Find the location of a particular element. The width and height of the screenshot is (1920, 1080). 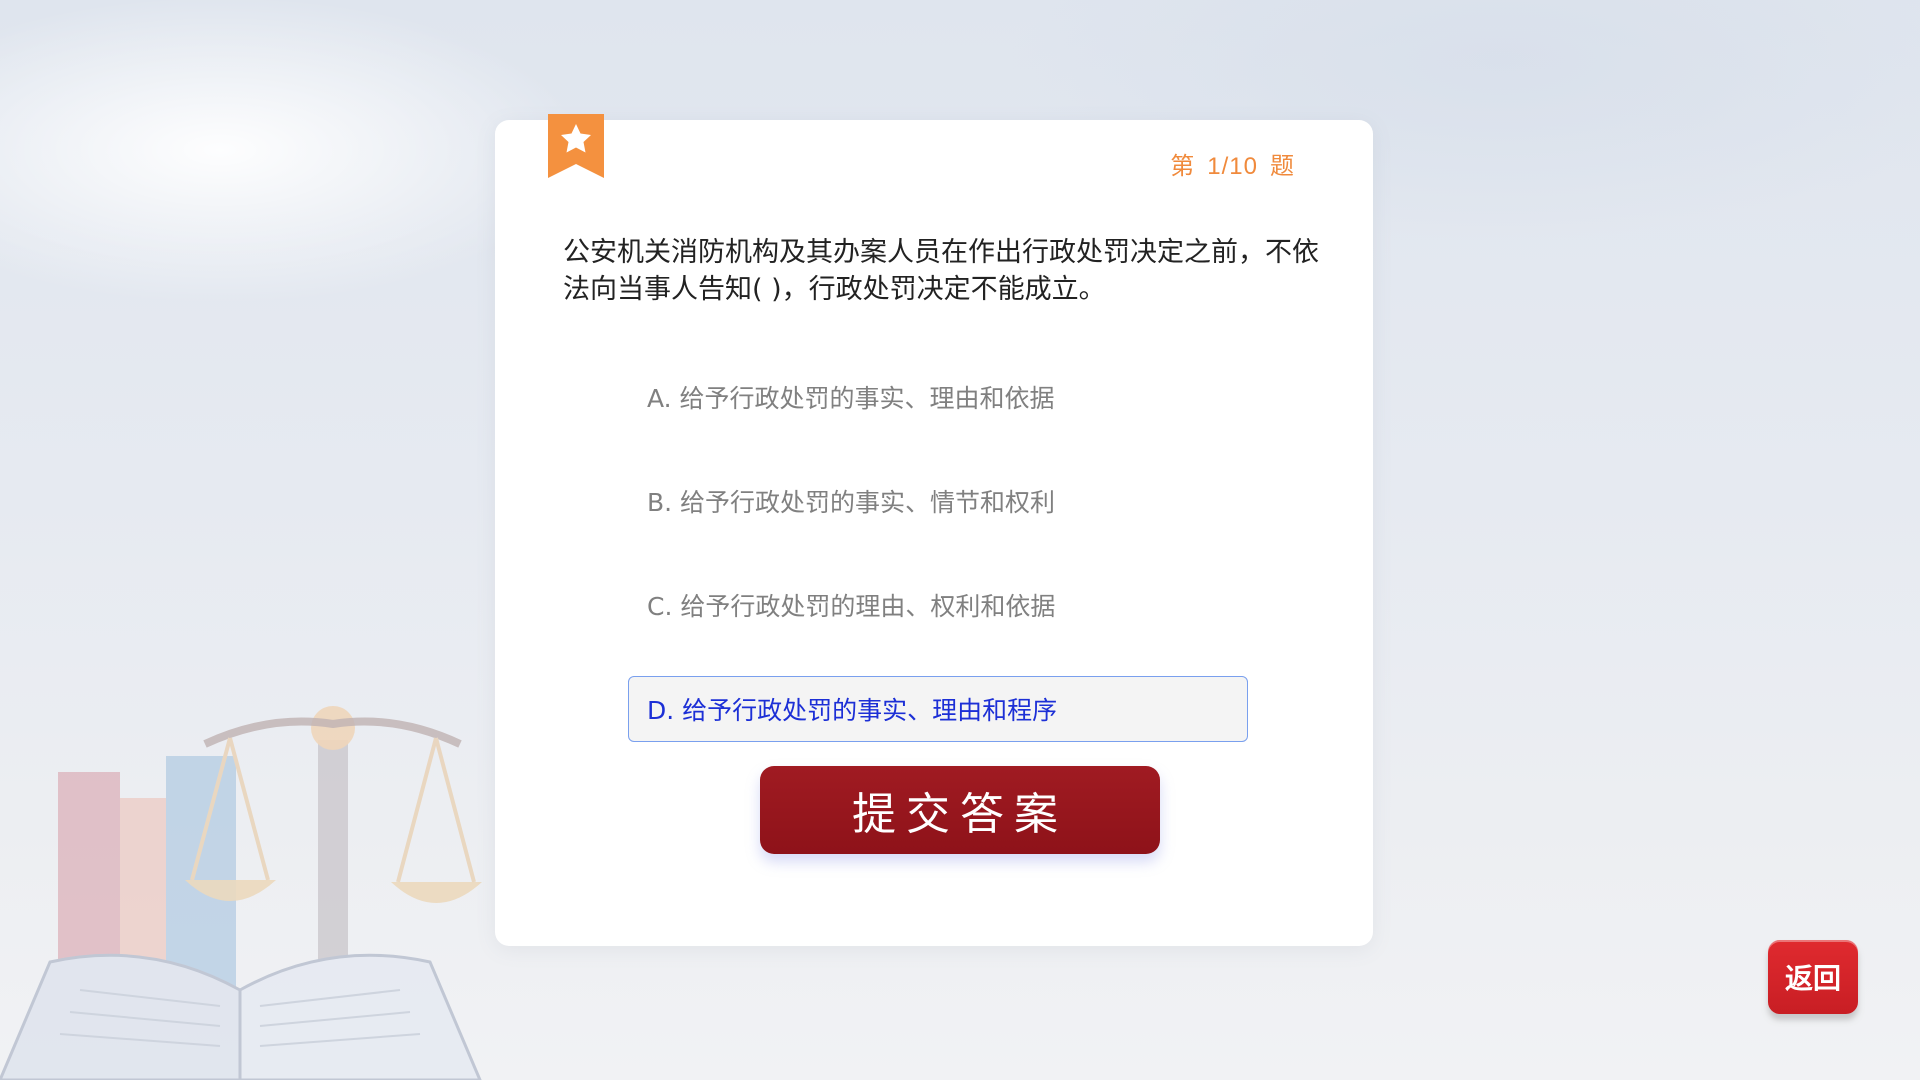

question-counter: 第 1/10 题 is located at coordinates (1232, 163).